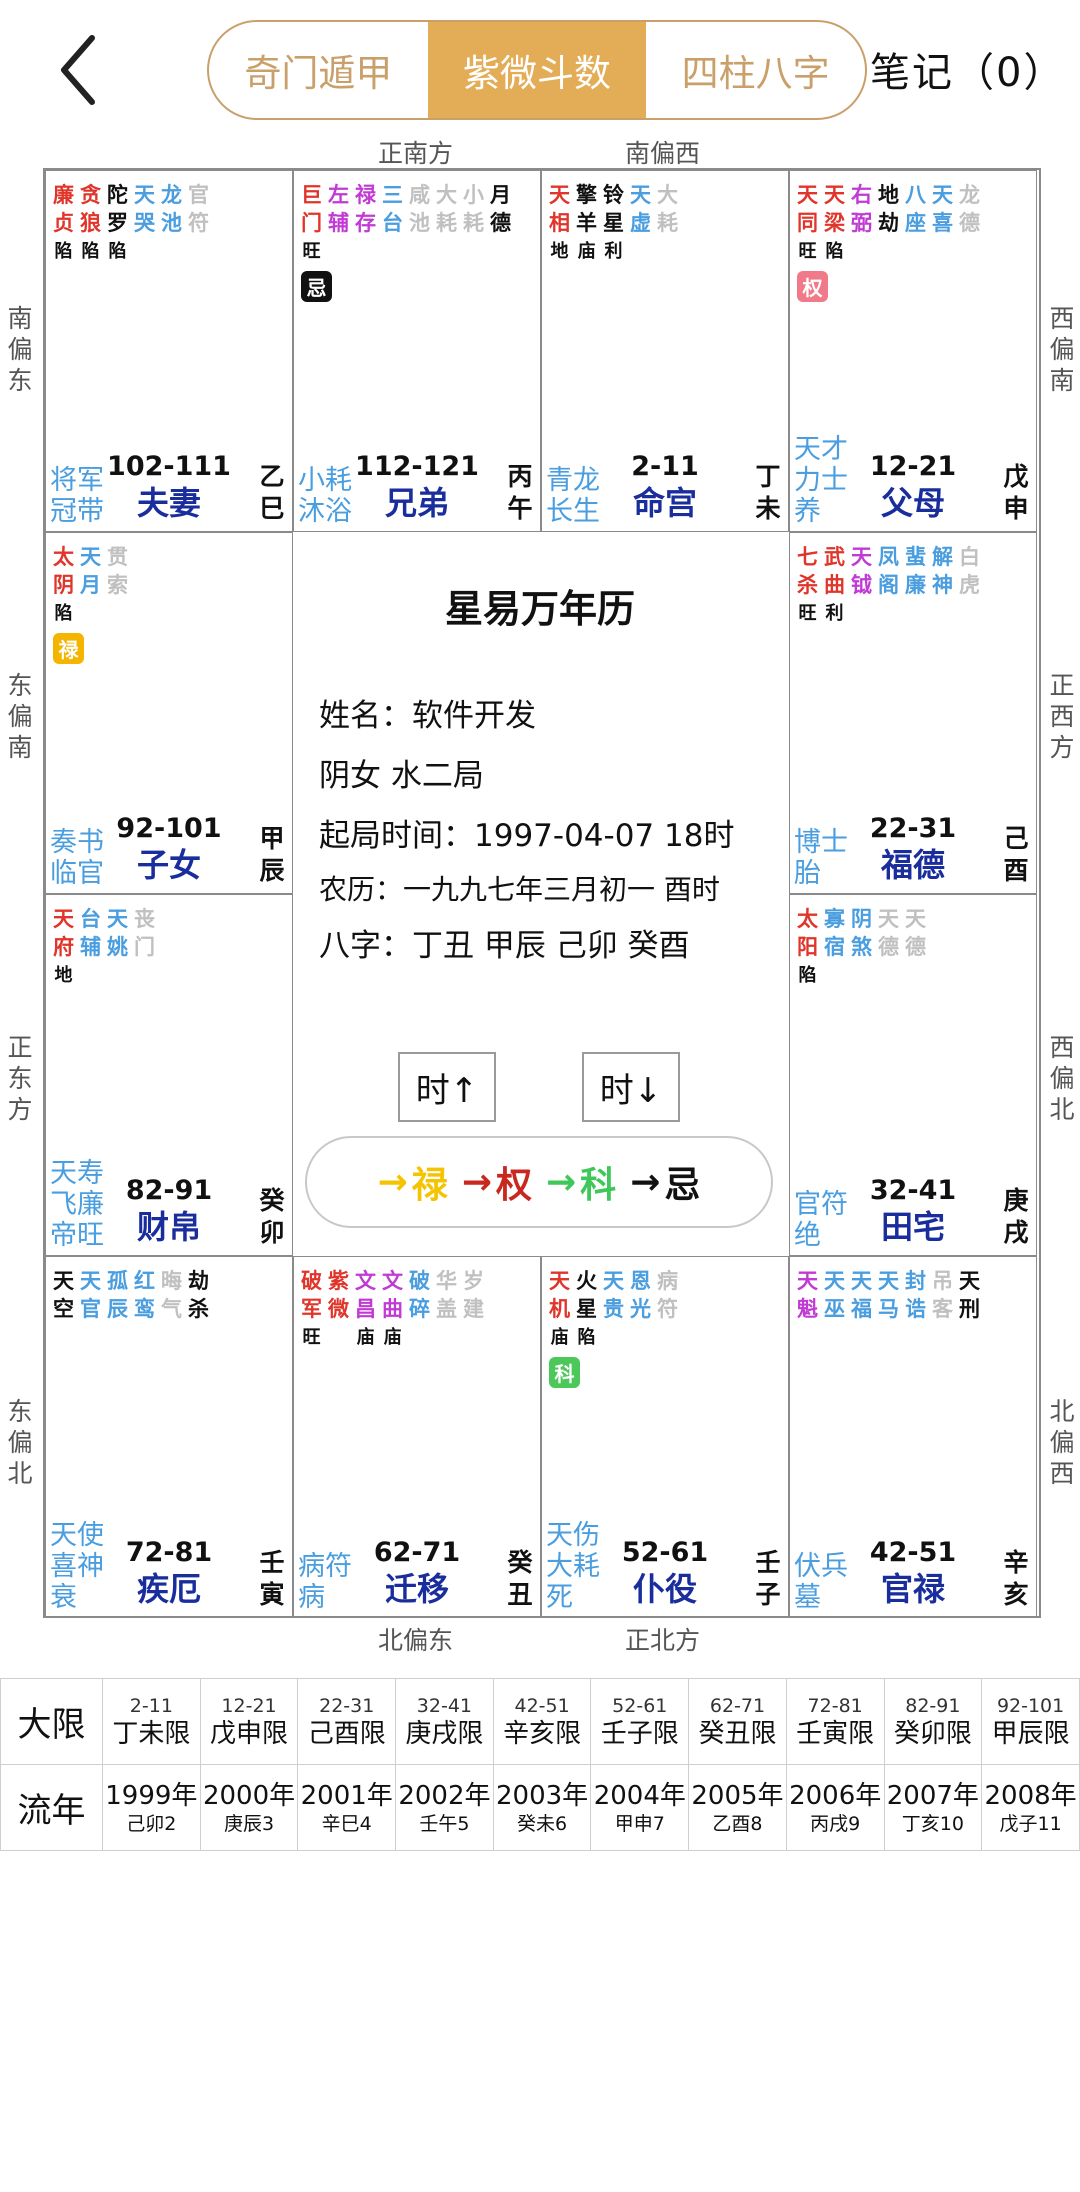 This screenshot has width=1080, height=2192. What do you see at coordinates (318, 70) in the screenshot?
I see `tab-qimen: 奇门遁甲` at bounding box center [318, 70].